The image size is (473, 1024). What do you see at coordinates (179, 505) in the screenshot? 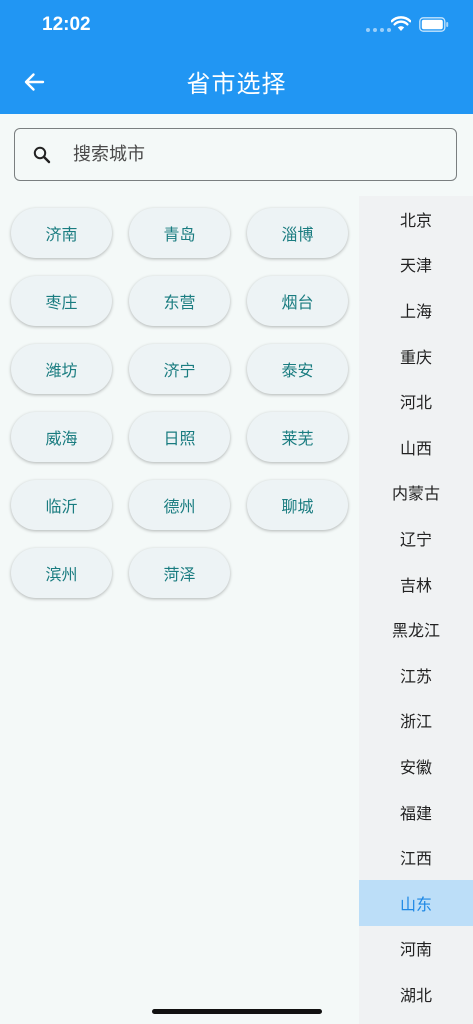
I see `city-chip: 德州` at bounding box center [179, 505].